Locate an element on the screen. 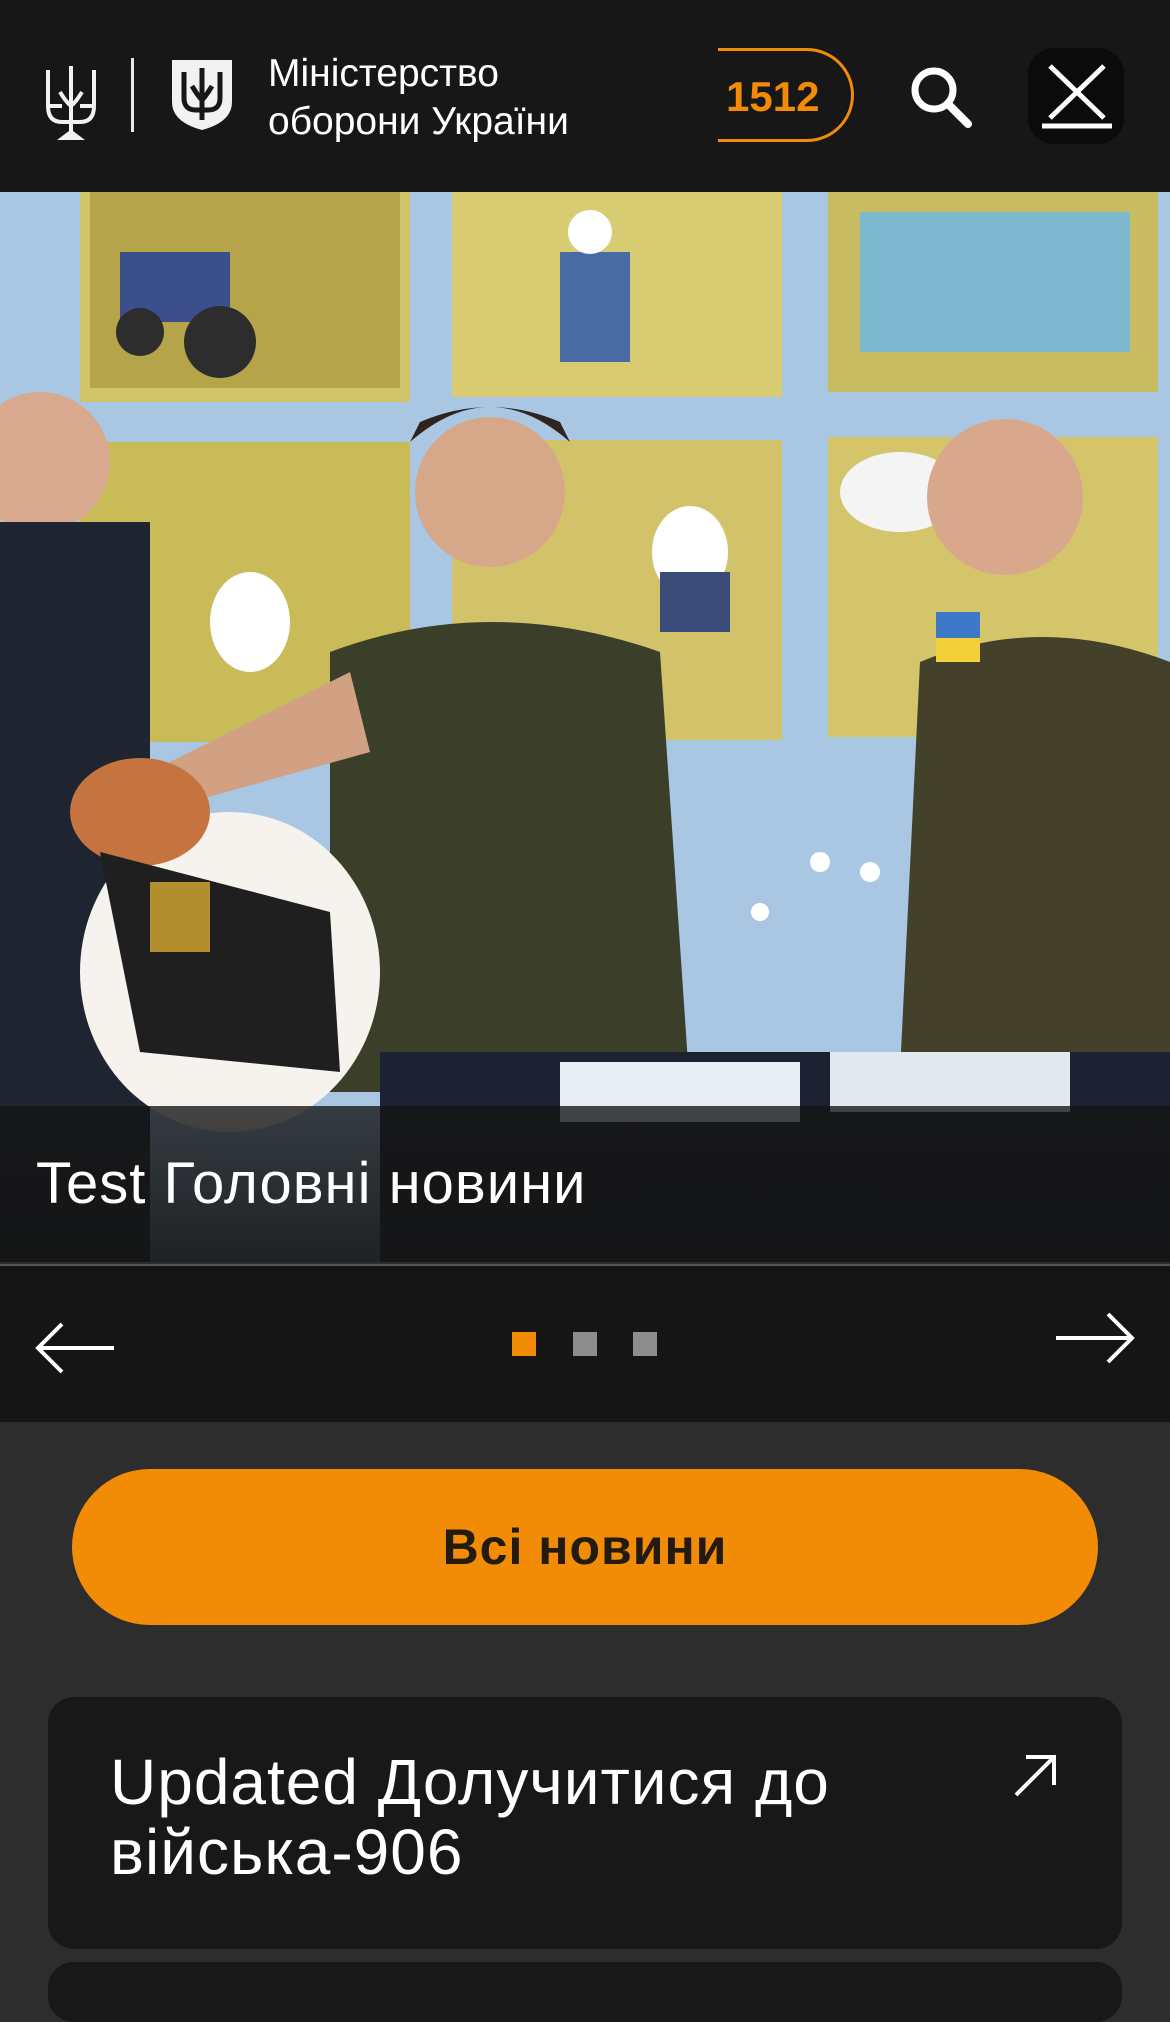 The height and width of the screenshot is (2022, 1170). mod-shield-icon is located at coordinates (202, 95).